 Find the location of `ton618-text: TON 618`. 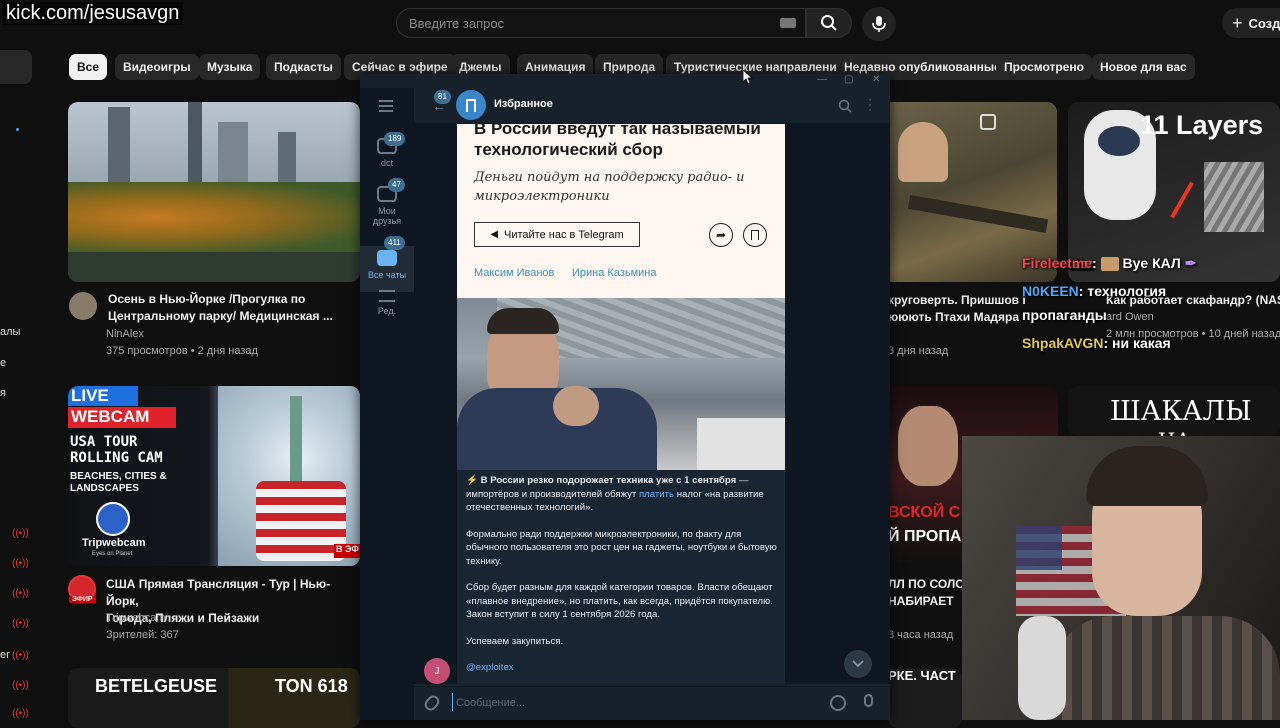

ton618-text: TON 618 is located at coordinates (311, 686).